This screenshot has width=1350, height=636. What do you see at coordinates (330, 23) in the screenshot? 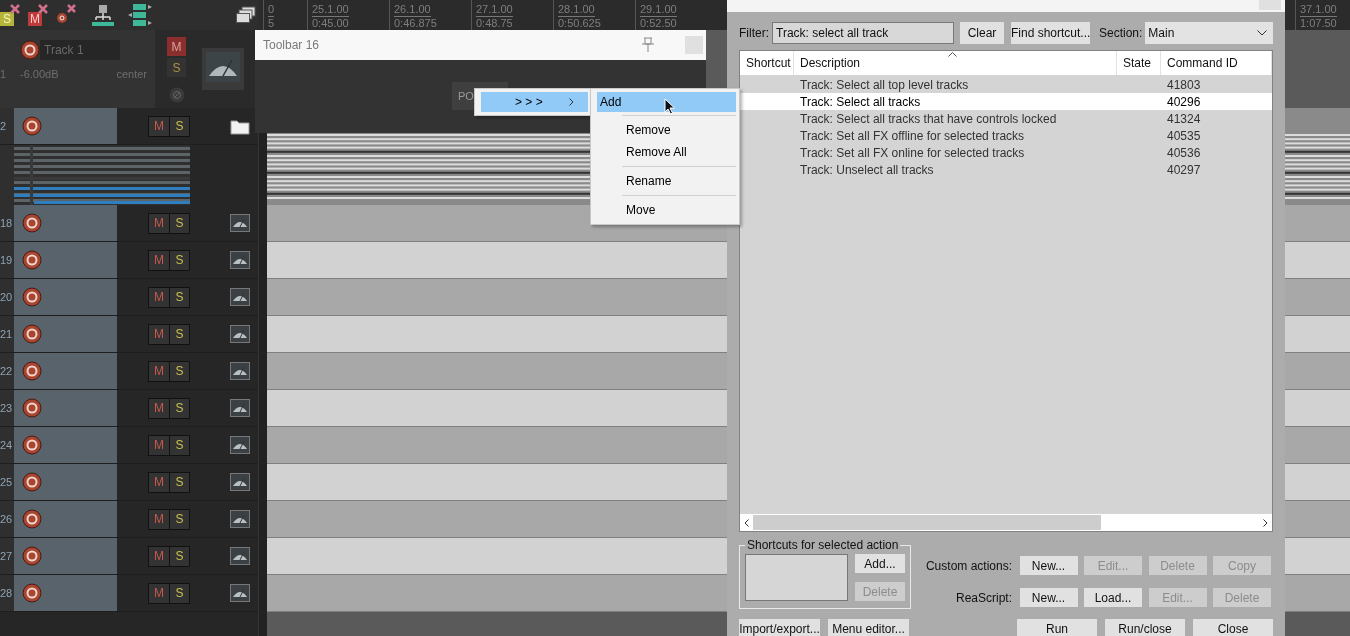
I see `time-label: 0:45.00` at bounding box center [330, 23].